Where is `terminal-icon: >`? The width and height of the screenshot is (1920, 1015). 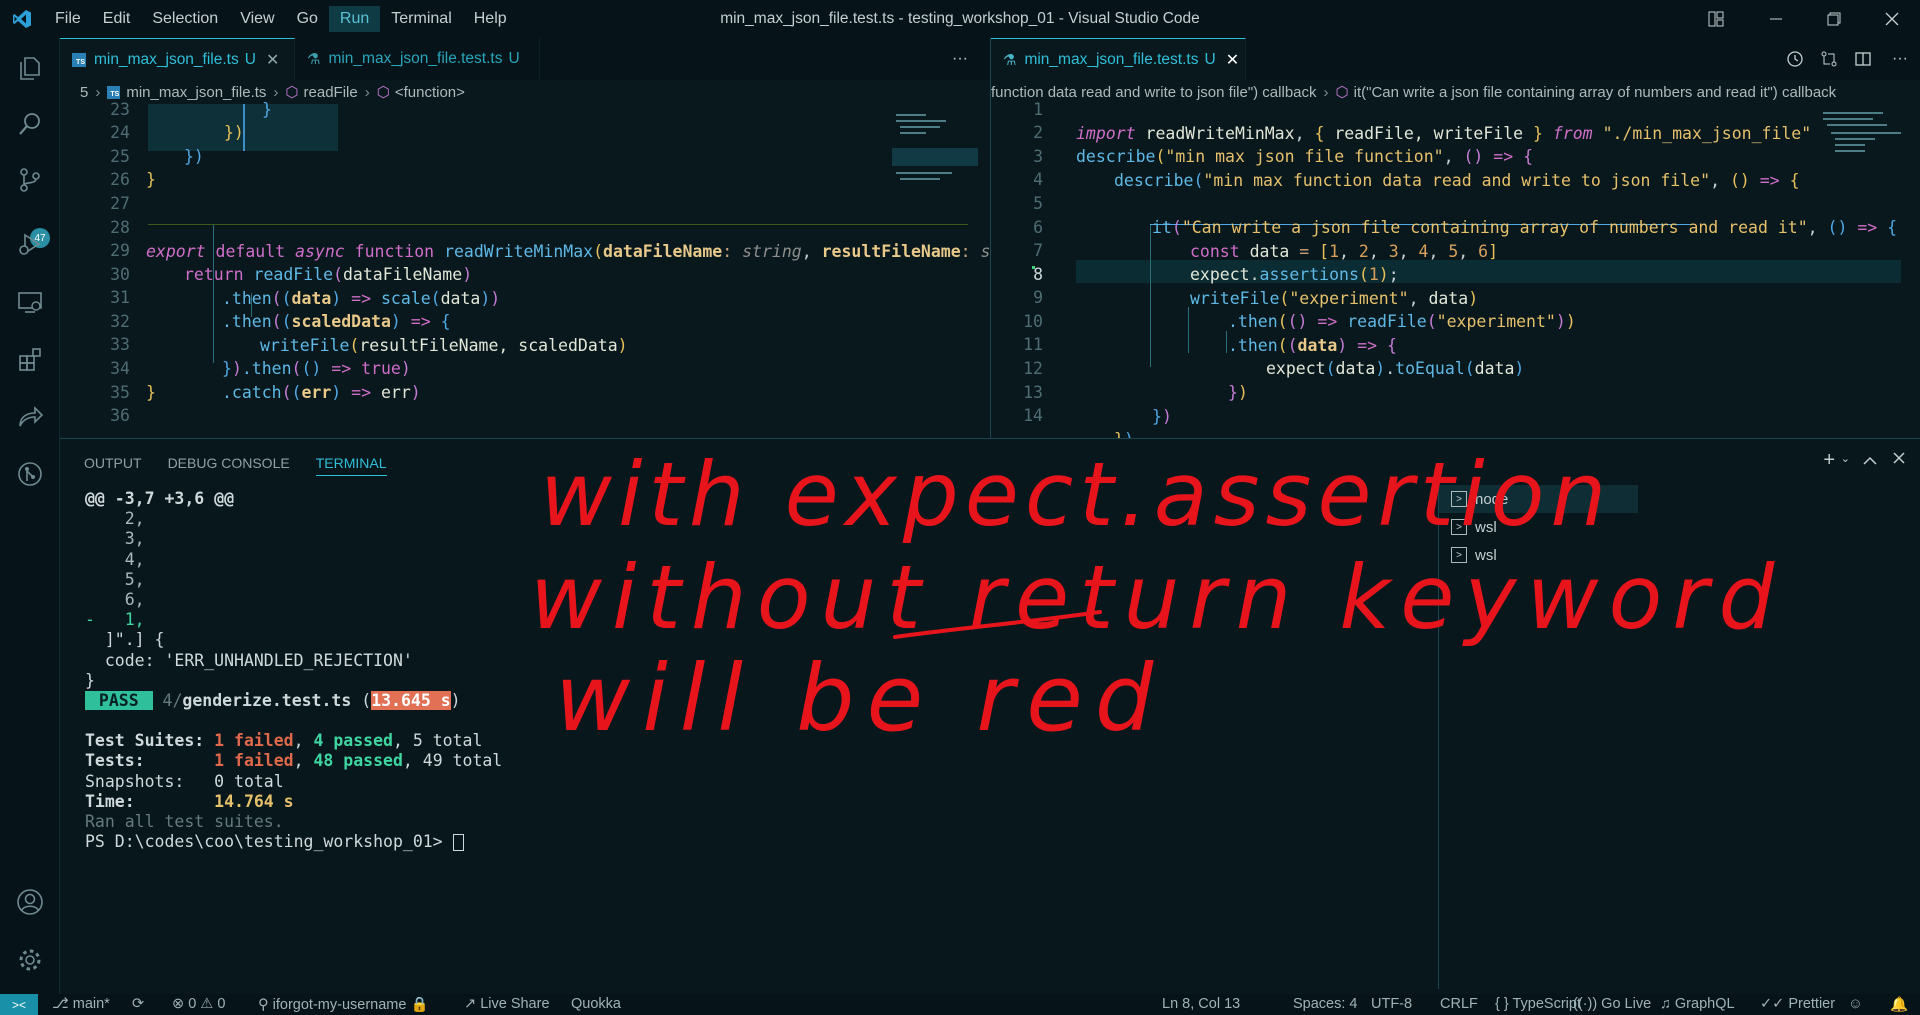 terminal-icon: > is located at coordinates (1459, 555).